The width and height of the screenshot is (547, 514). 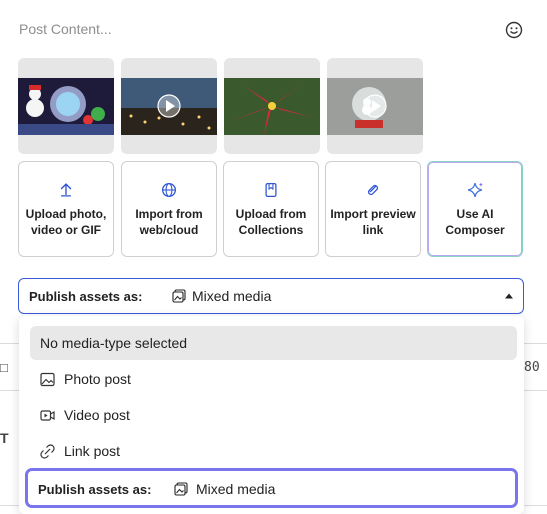 What do you see at coordinates (47, 379) in the screenshot?
I see `photo-icon` at bounding box center [47, 379].